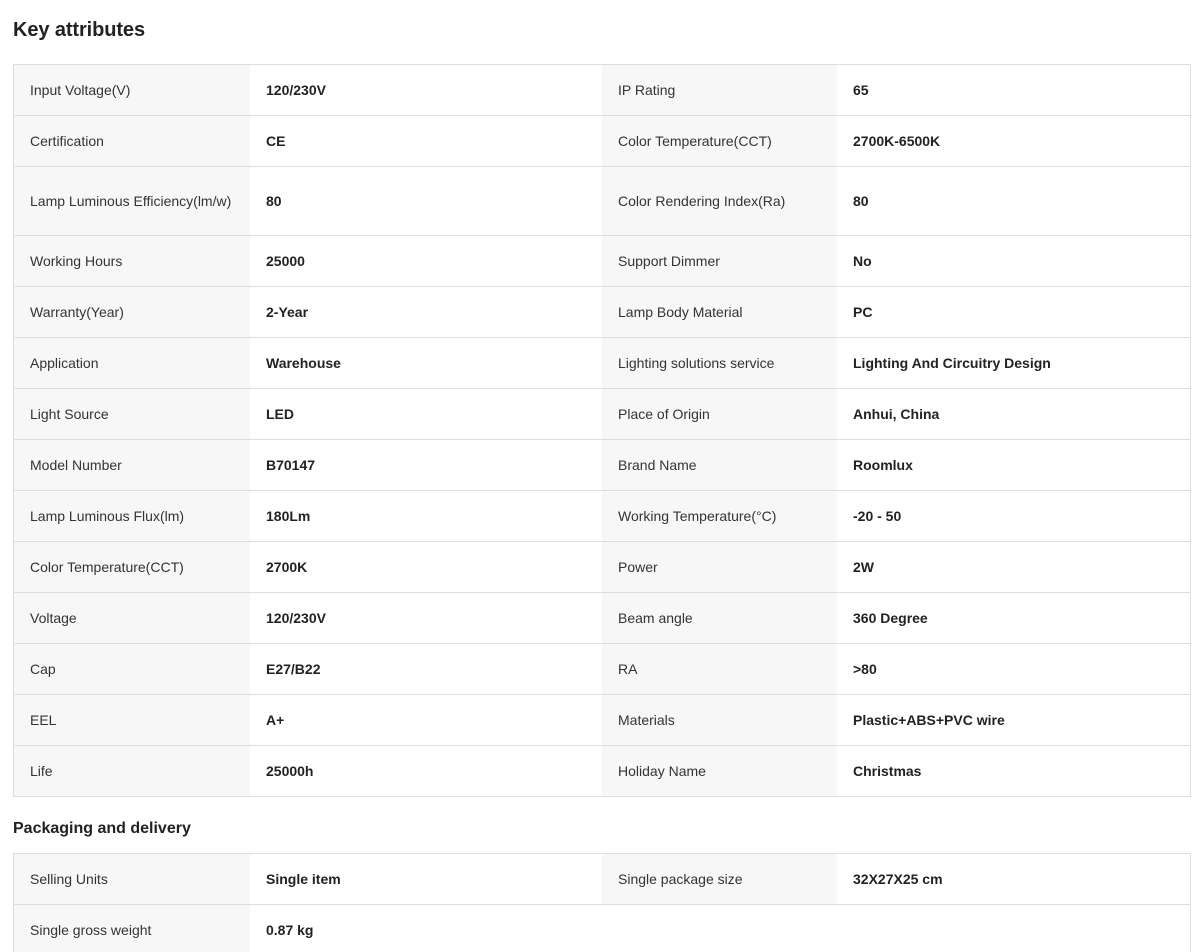  What do you see at coordinates (1013, 90) in the screenshot?
I see `attribute-value: 65` at bounding box center [1013, 90].